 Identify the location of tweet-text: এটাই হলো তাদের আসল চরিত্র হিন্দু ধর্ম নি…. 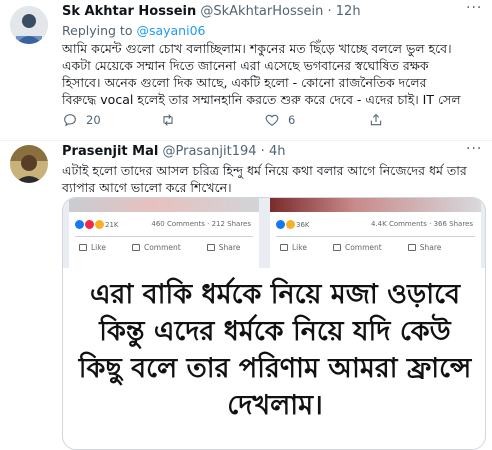
(264, 179).